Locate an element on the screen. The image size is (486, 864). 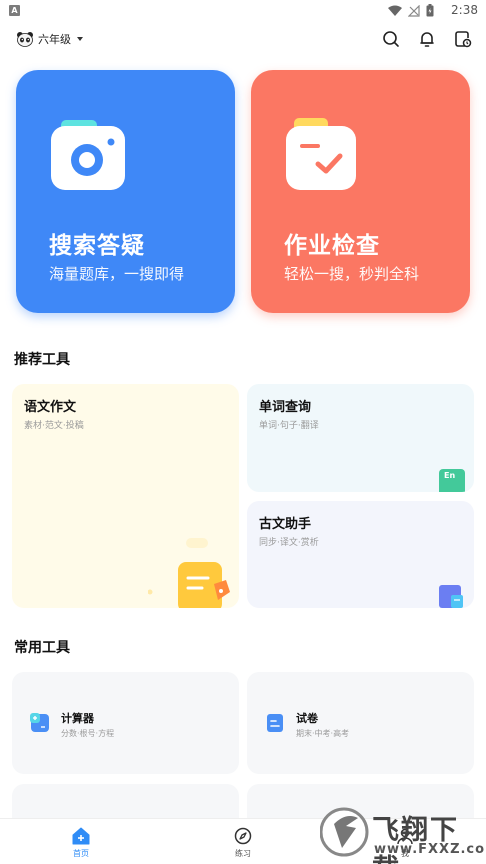
chevron-down-icon is located at coordinates (80, 39).